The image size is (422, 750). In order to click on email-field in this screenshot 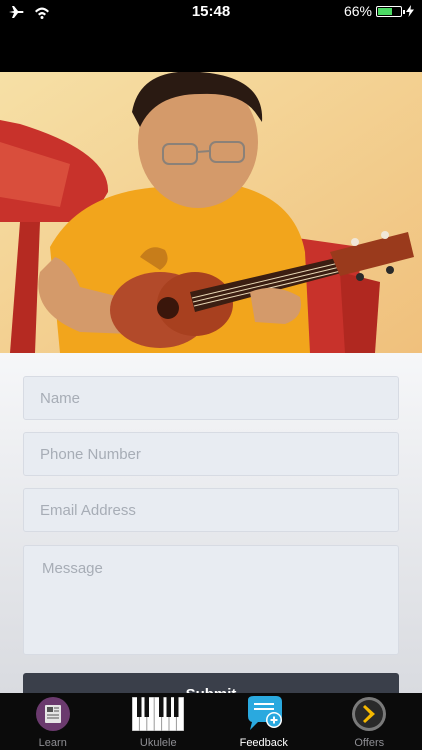, I will do `click(211, 510)`.